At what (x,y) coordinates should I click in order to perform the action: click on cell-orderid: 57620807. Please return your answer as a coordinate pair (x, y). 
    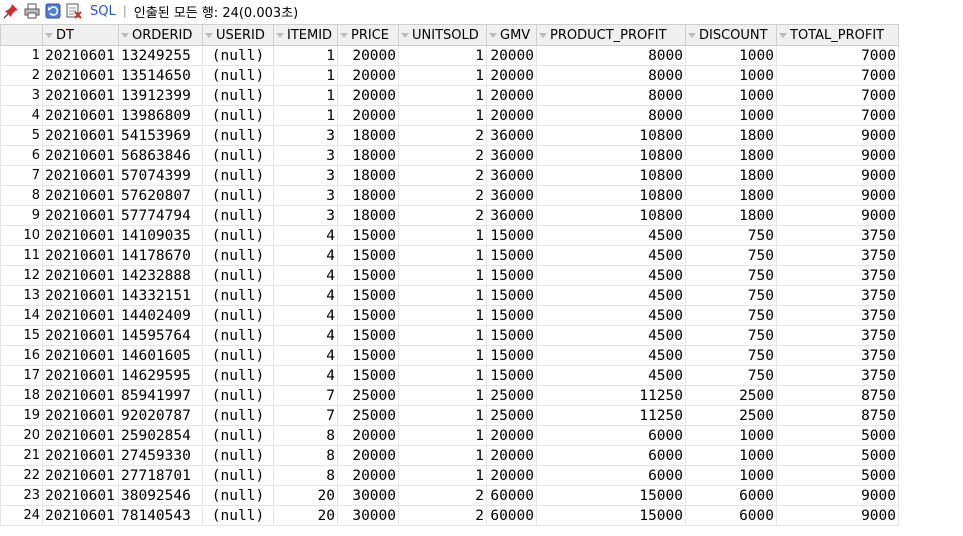
    Looking at the image, I should click on (160, 195).